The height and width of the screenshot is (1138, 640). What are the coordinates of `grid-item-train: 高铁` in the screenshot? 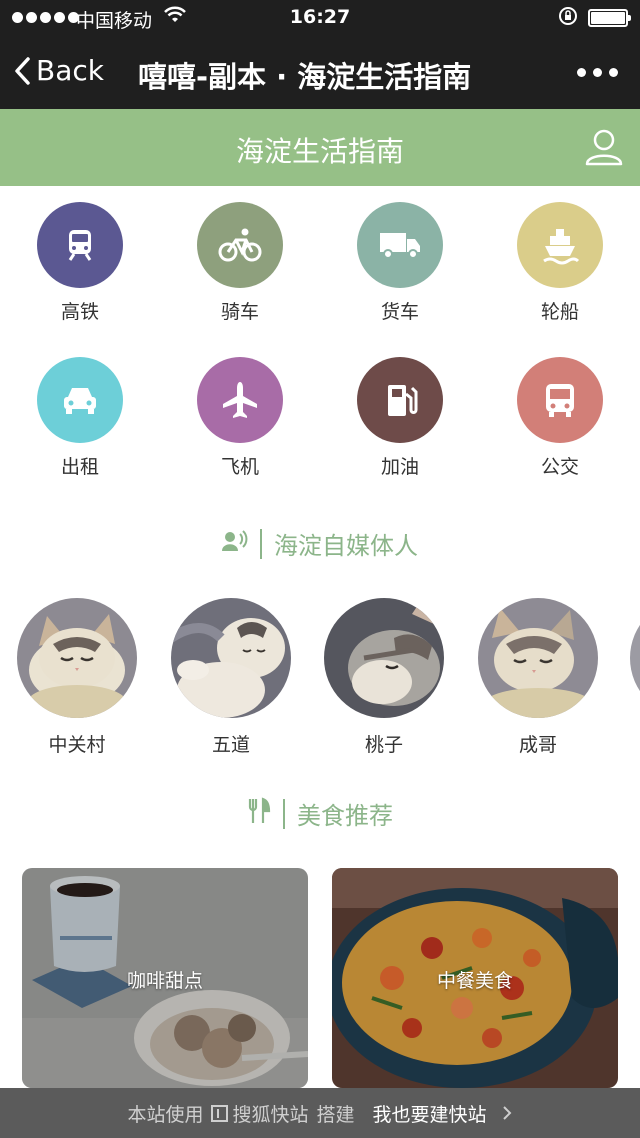 It's located at (80, 263).